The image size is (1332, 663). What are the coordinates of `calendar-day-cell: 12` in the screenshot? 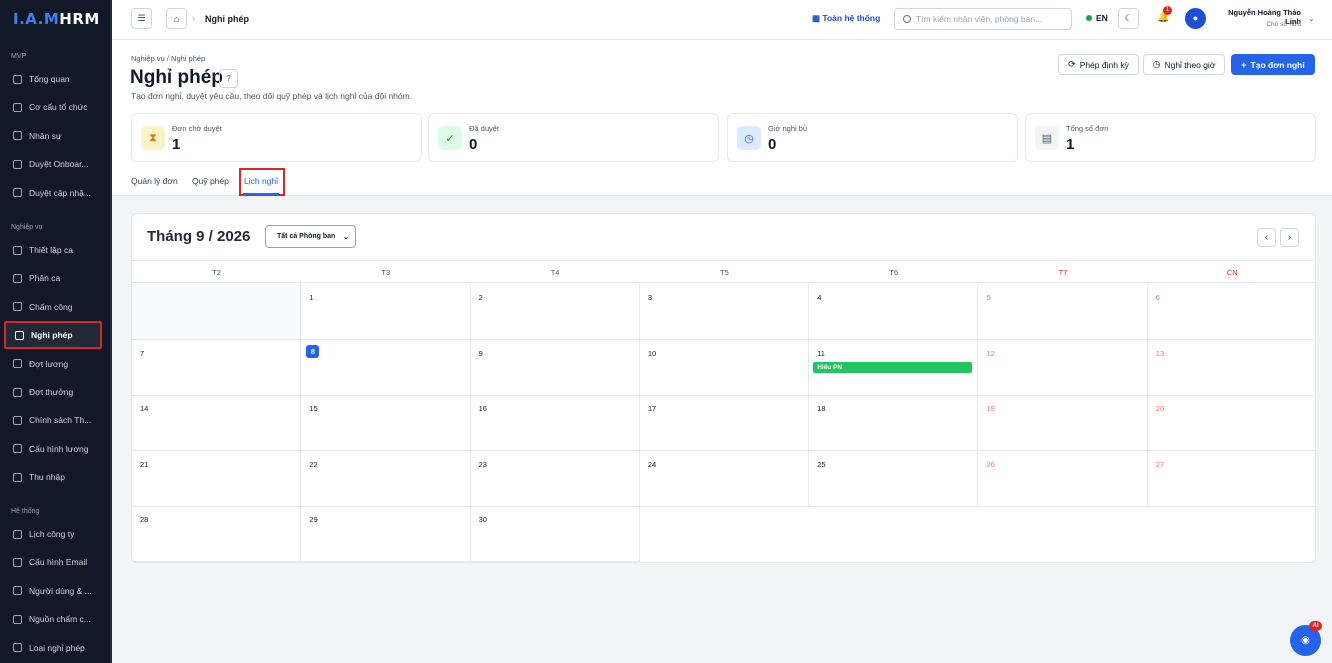 It's located at (1063, 367).